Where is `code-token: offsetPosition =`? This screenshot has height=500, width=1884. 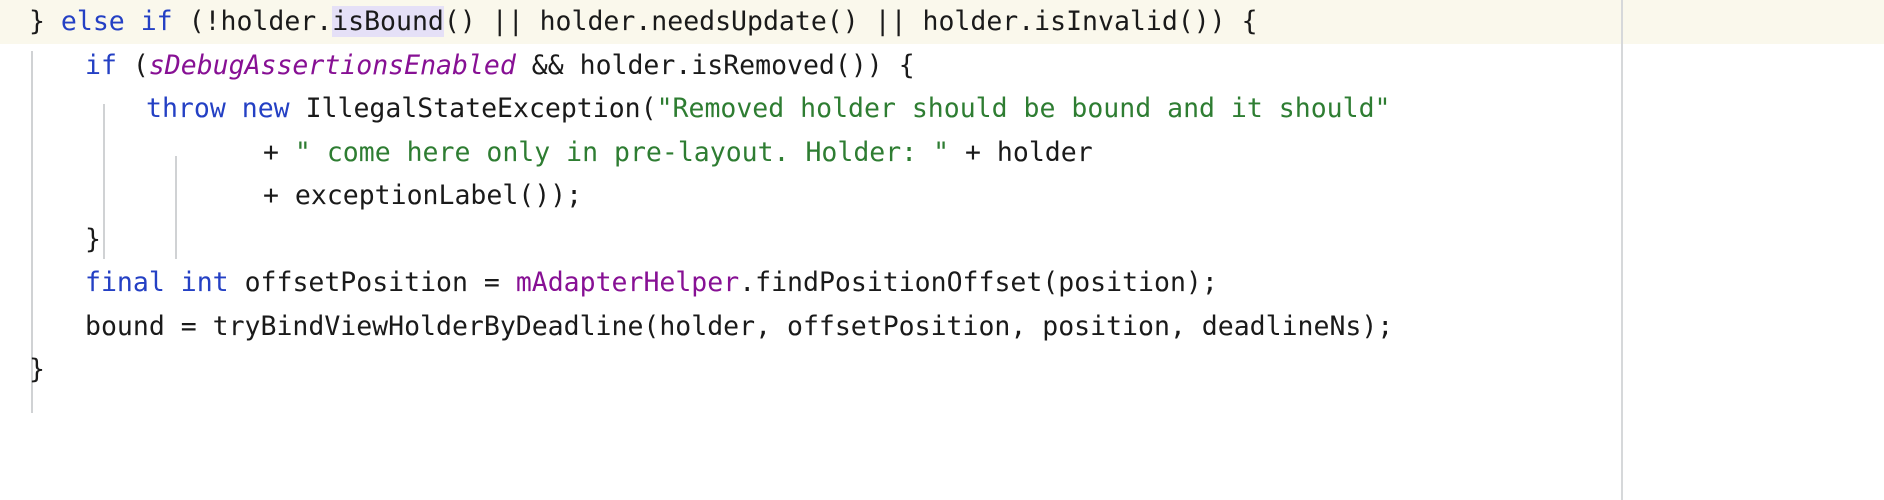 code-token: offsetPosition = is located at coordinates (372, 282).